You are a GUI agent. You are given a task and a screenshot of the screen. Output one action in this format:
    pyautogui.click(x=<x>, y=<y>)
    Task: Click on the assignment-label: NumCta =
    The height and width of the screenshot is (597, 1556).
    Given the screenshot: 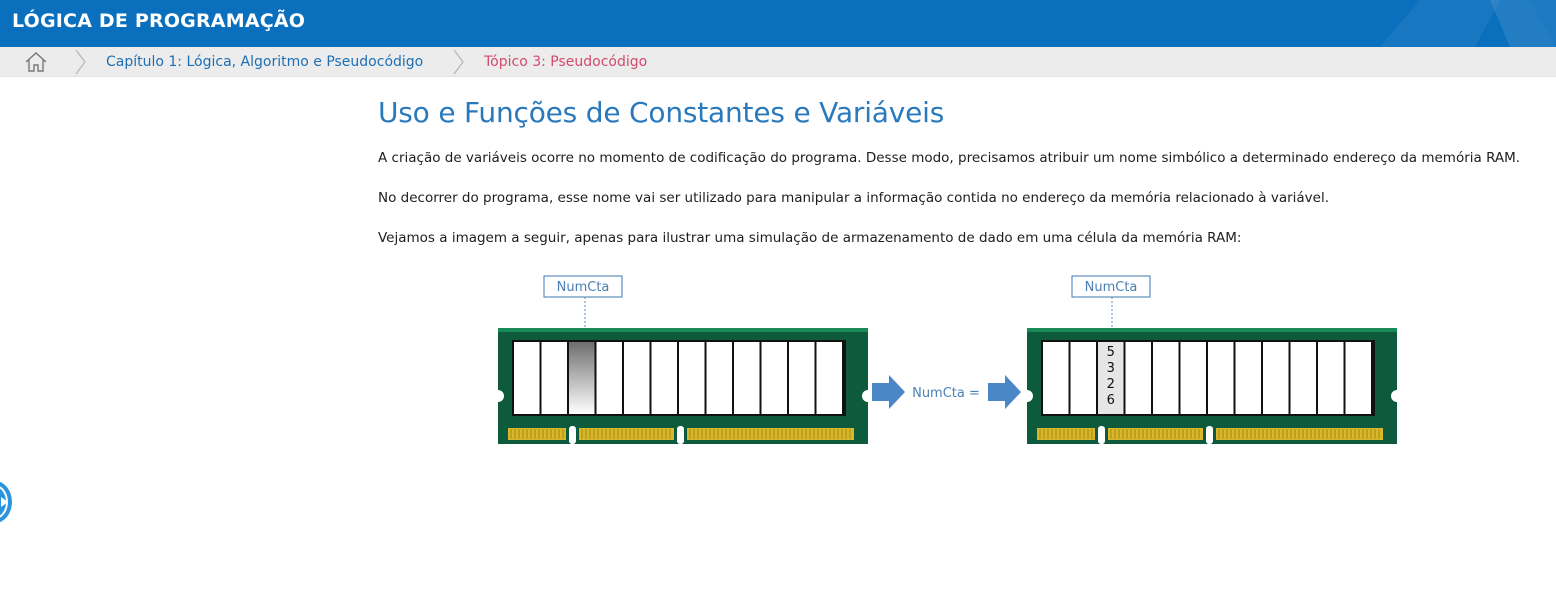 What is the action you would take?
    pyautogui.click(x=946, y=393)
    